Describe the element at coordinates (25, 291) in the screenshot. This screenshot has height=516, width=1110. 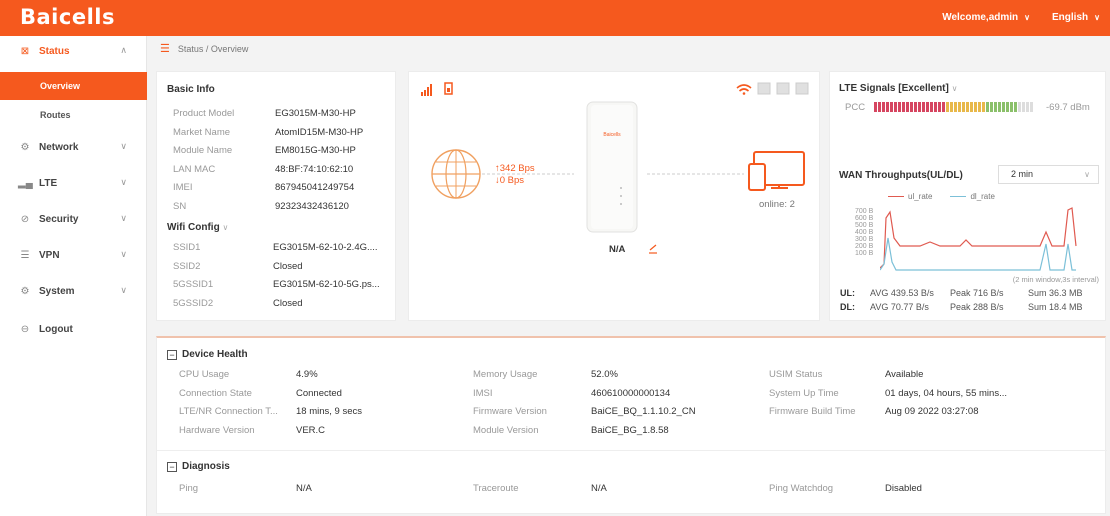
I see `system-icon: ⚙` at that location.